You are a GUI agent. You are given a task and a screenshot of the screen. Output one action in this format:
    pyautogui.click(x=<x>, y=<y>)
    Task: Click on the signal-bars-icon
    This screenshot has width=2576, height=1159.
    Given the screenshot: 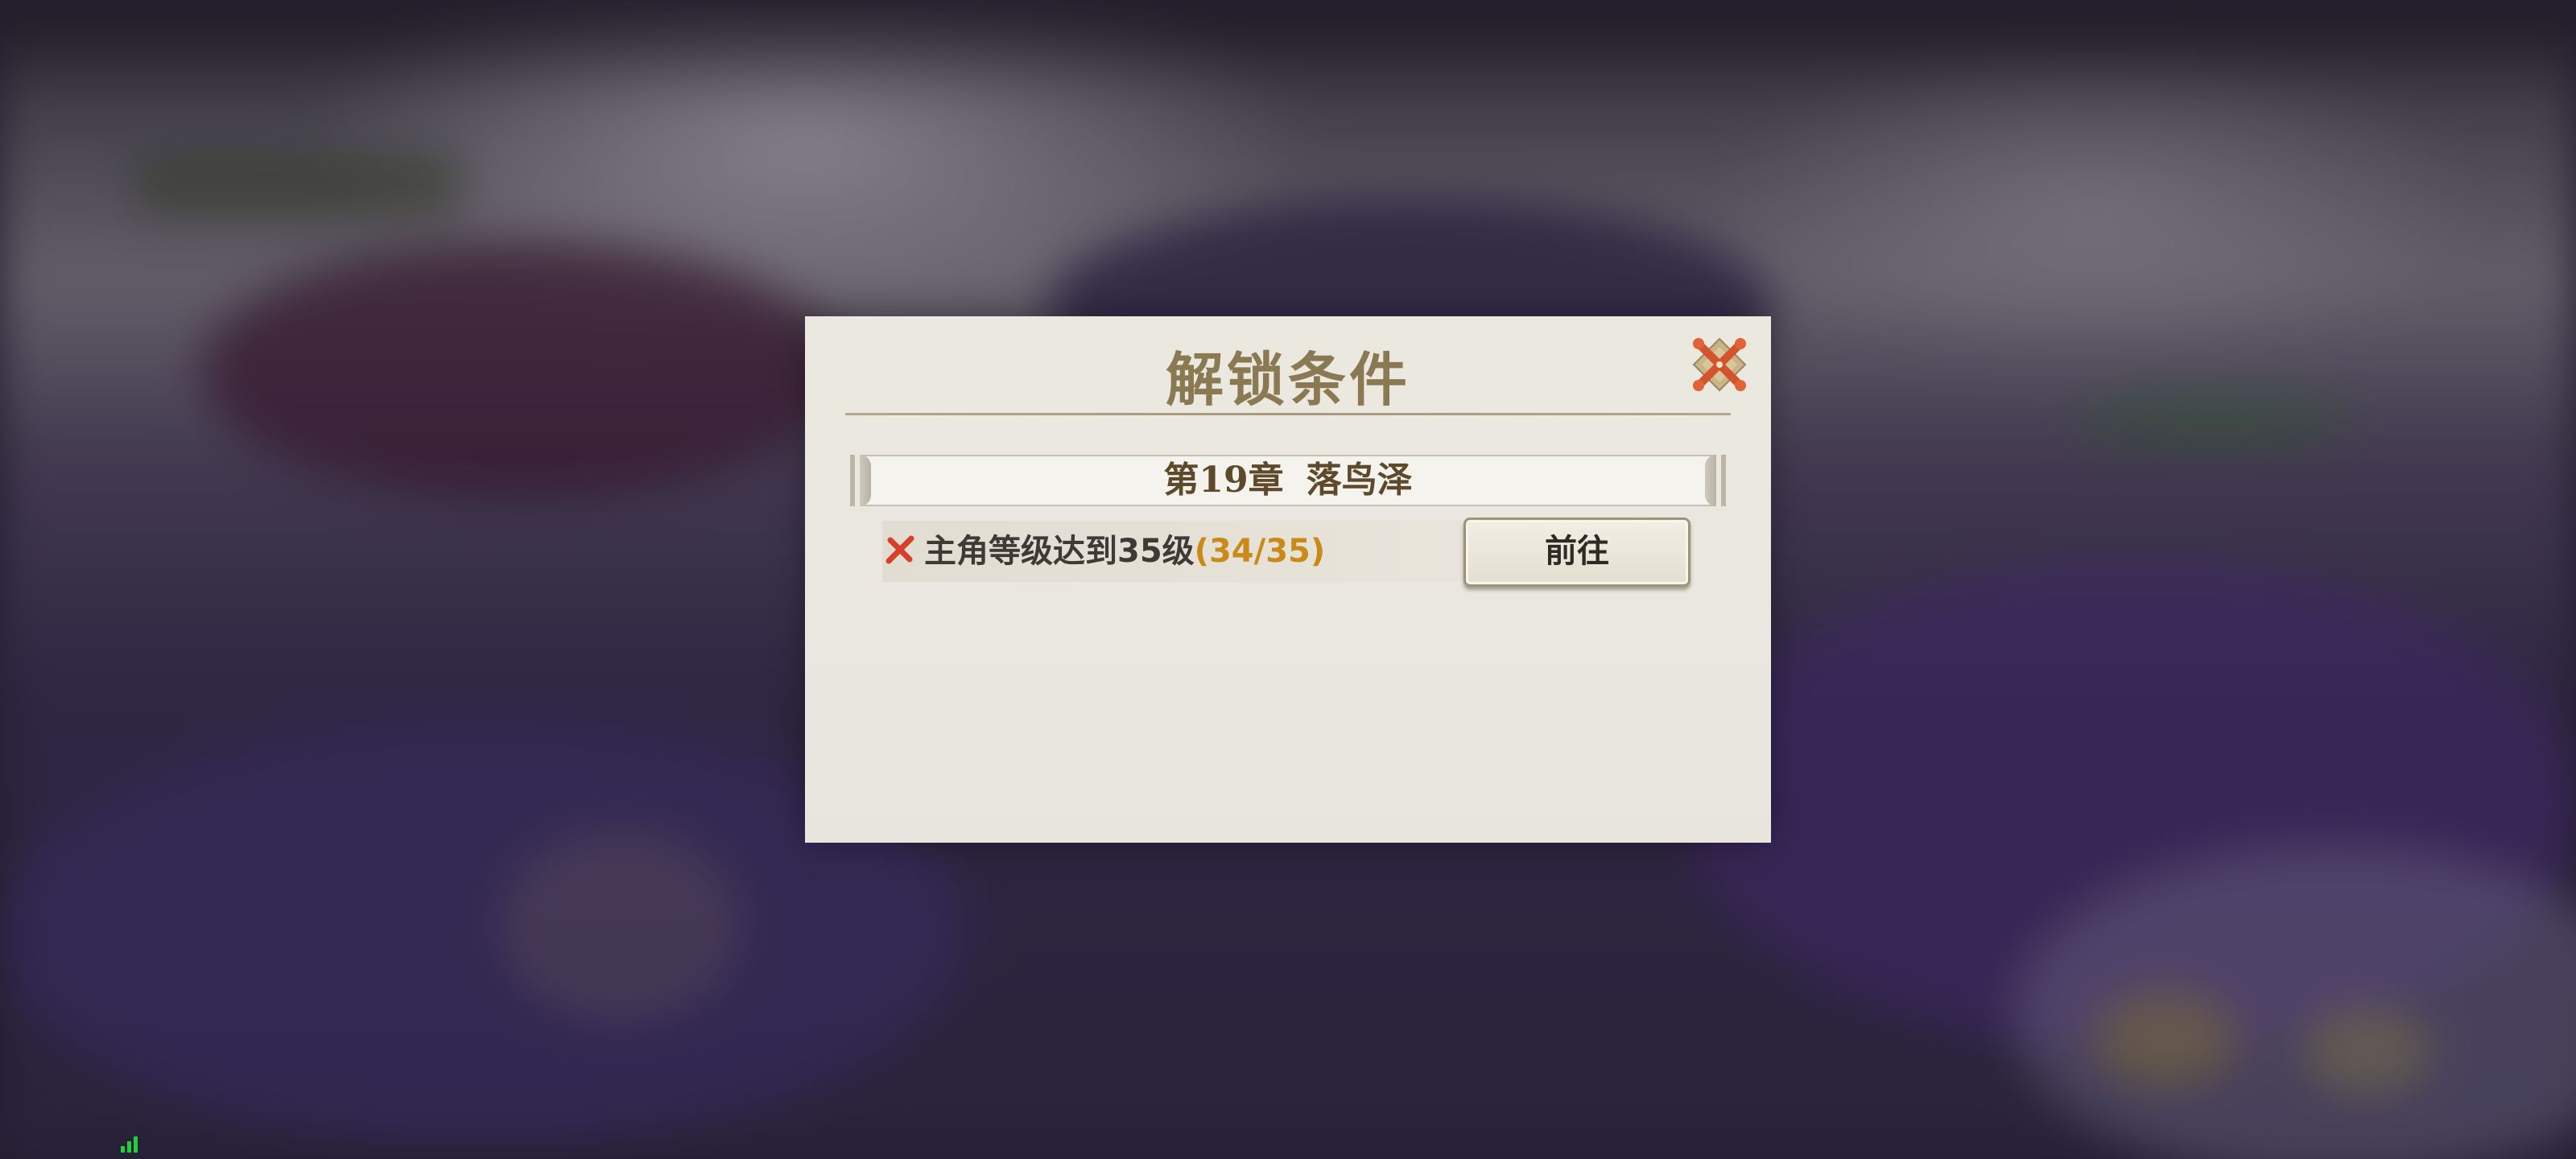 What is the action you would take?
    pyautogui.click(x=131, y=1144)
    